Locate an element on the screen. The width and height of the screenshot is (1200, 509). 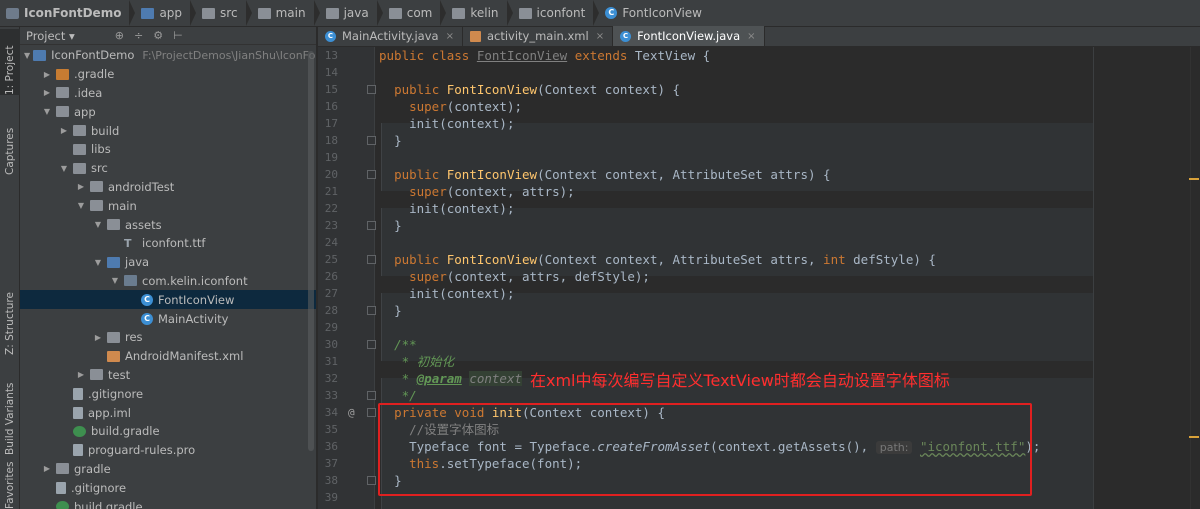
tree-item-label: app is located at coordinates (85, 111).